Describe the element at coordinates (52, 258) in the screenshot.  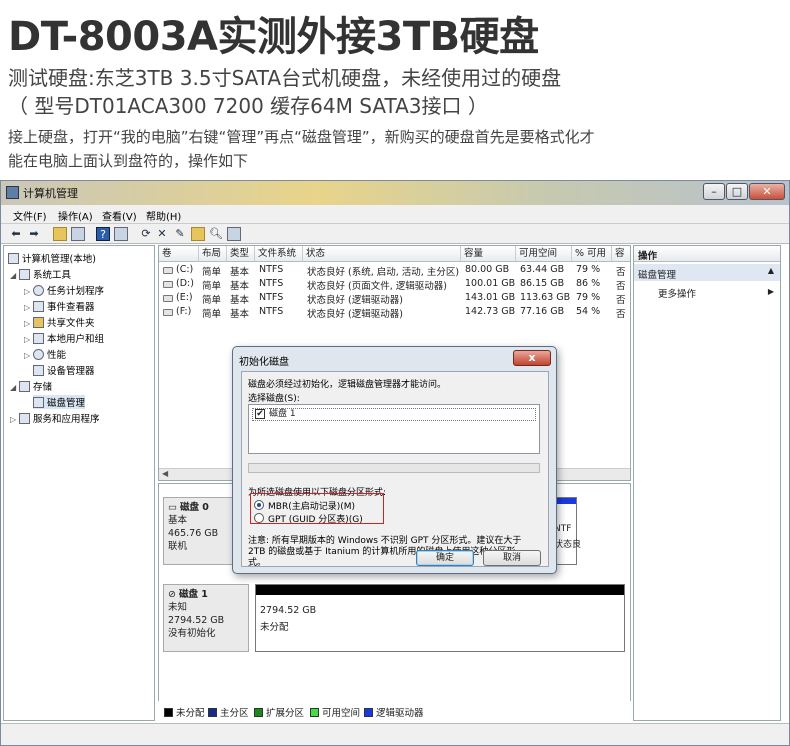
I see `tree-item-root: 计算机管理(本地)` at that location.